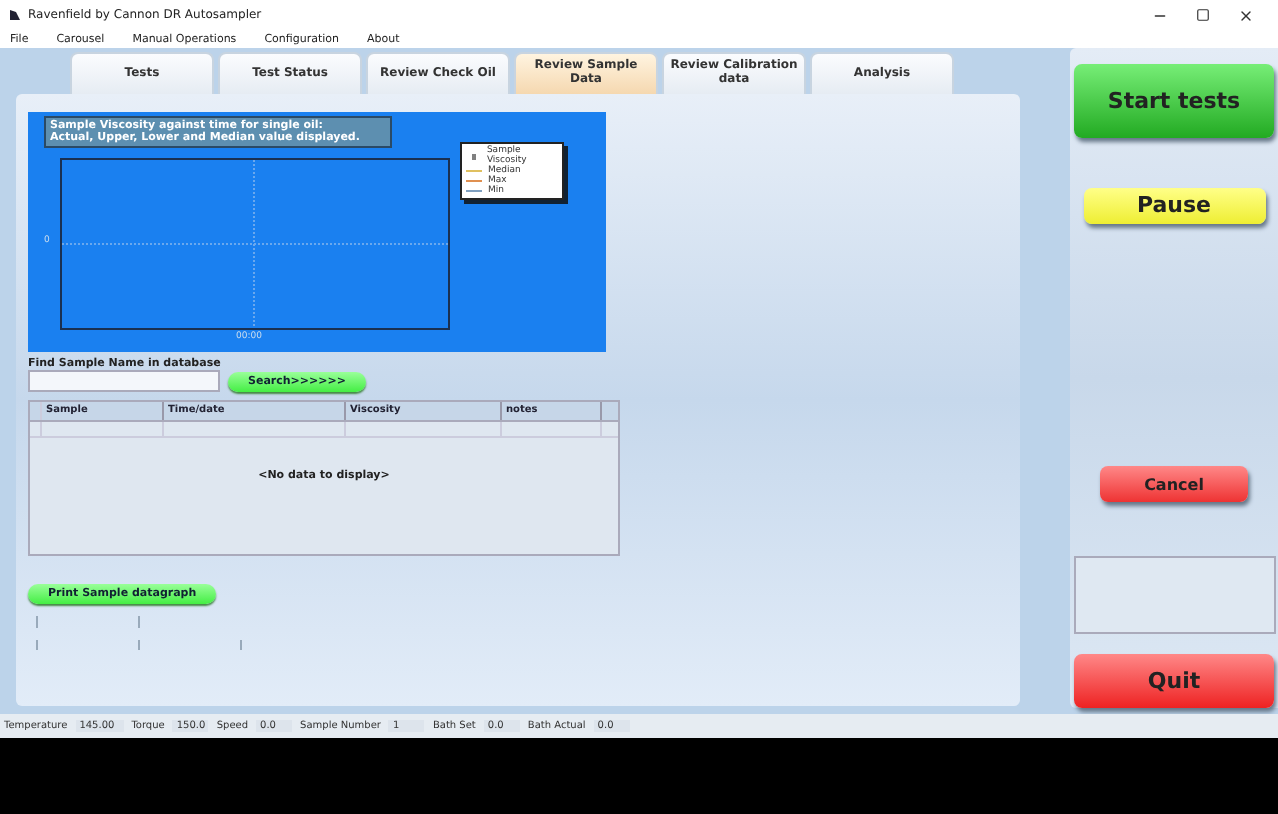 This screenshot has height=814, width=1278. Describe the element at coordinates (1174, 484) in the screenshot. I see `cancel-button: Cancel` at that location.